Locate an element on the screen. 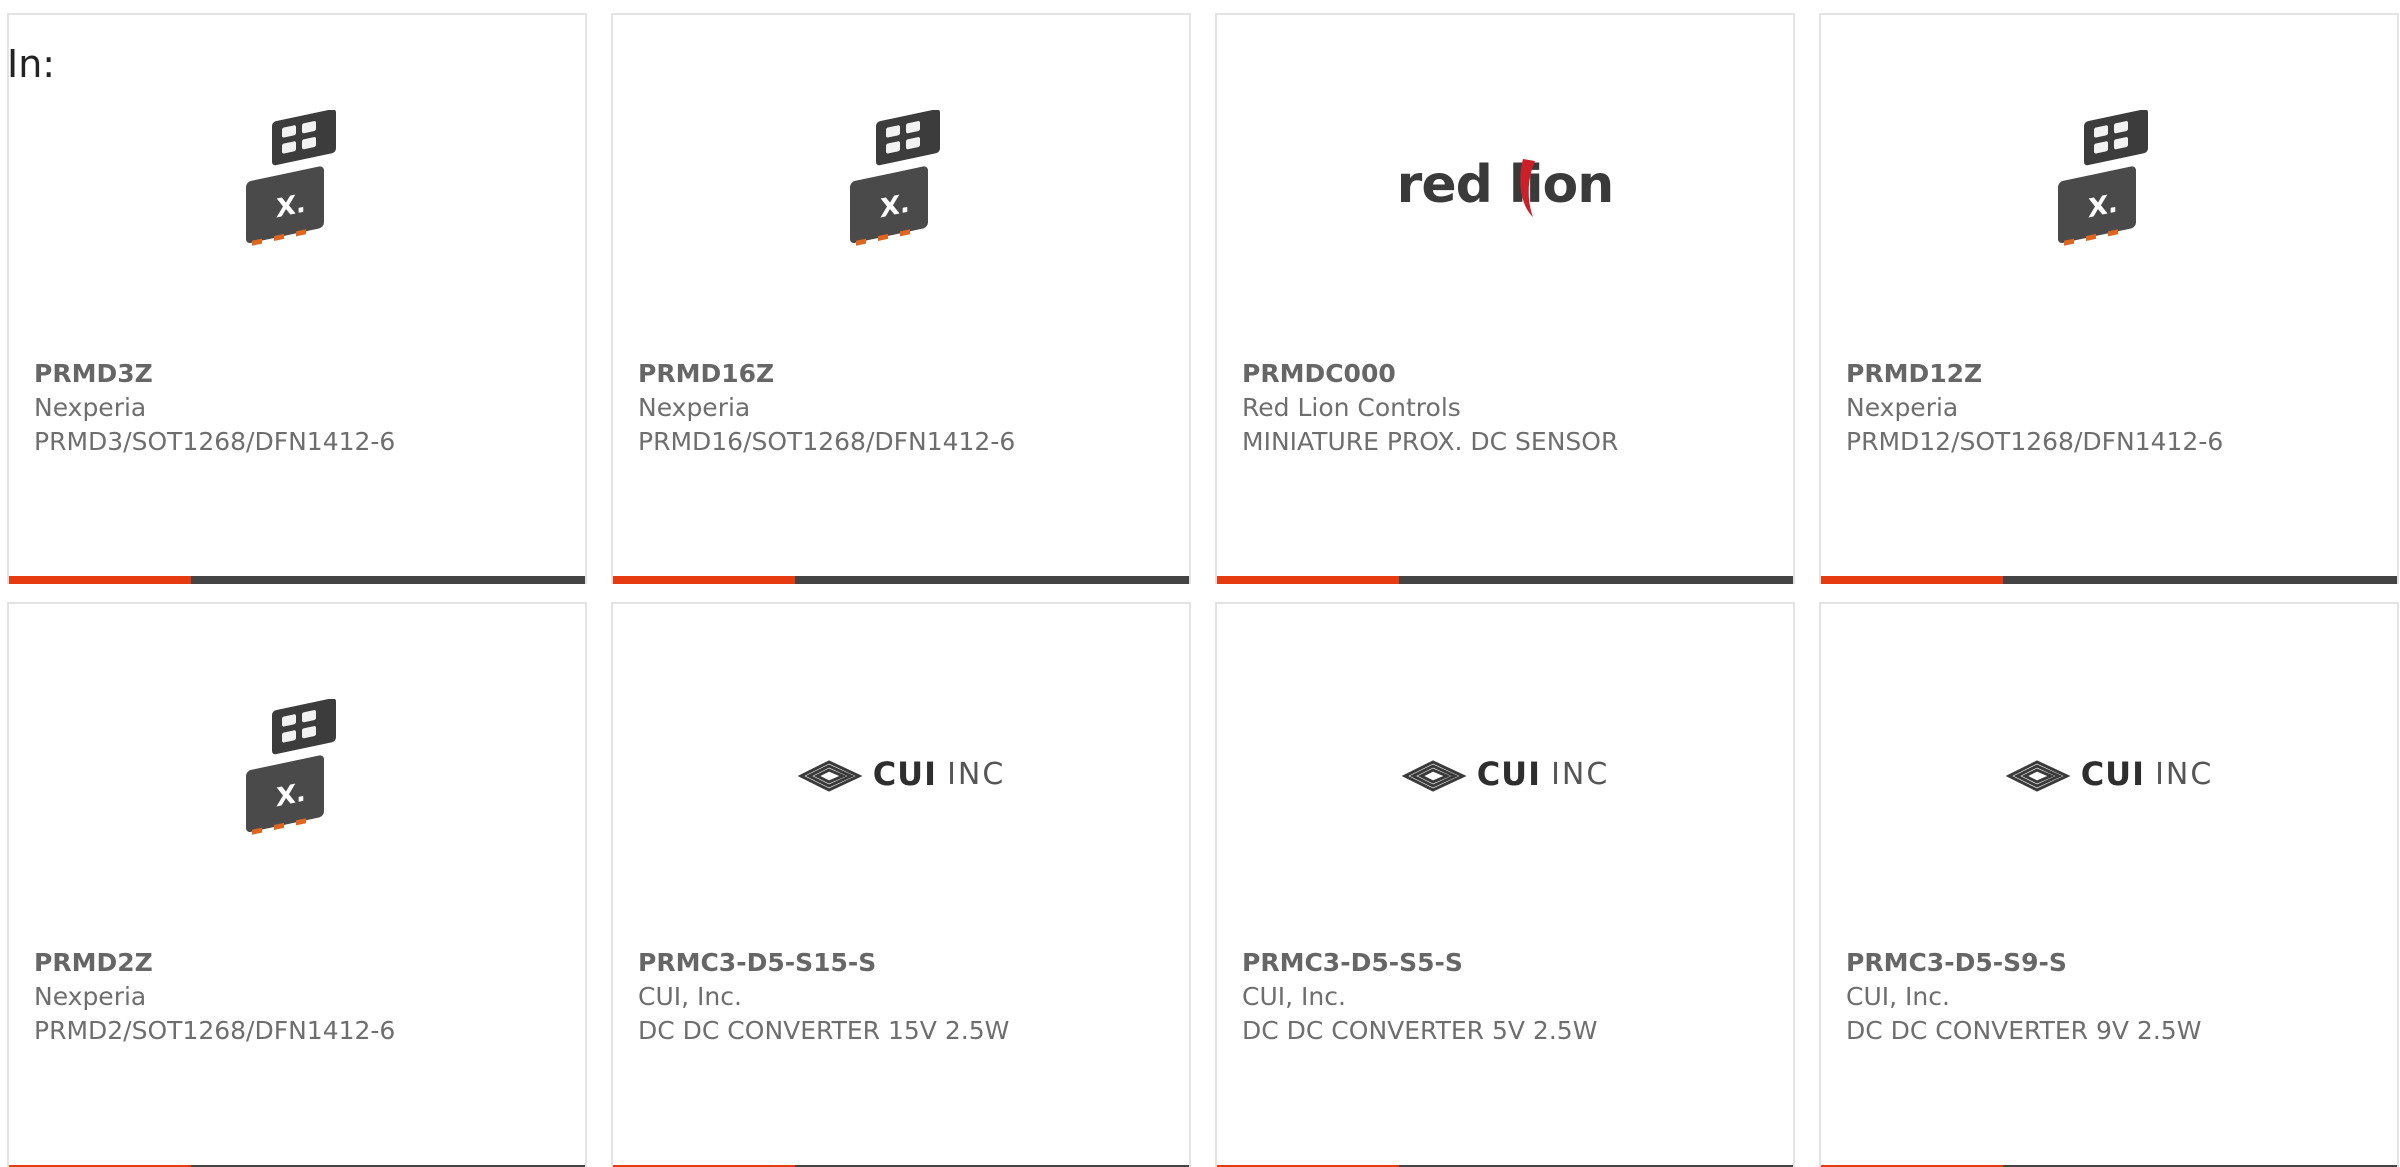 Image resolution: width=2400 pixels, height=1167 pixels. part-number-link: PRMD3Z is located at coordinates (299, 374).